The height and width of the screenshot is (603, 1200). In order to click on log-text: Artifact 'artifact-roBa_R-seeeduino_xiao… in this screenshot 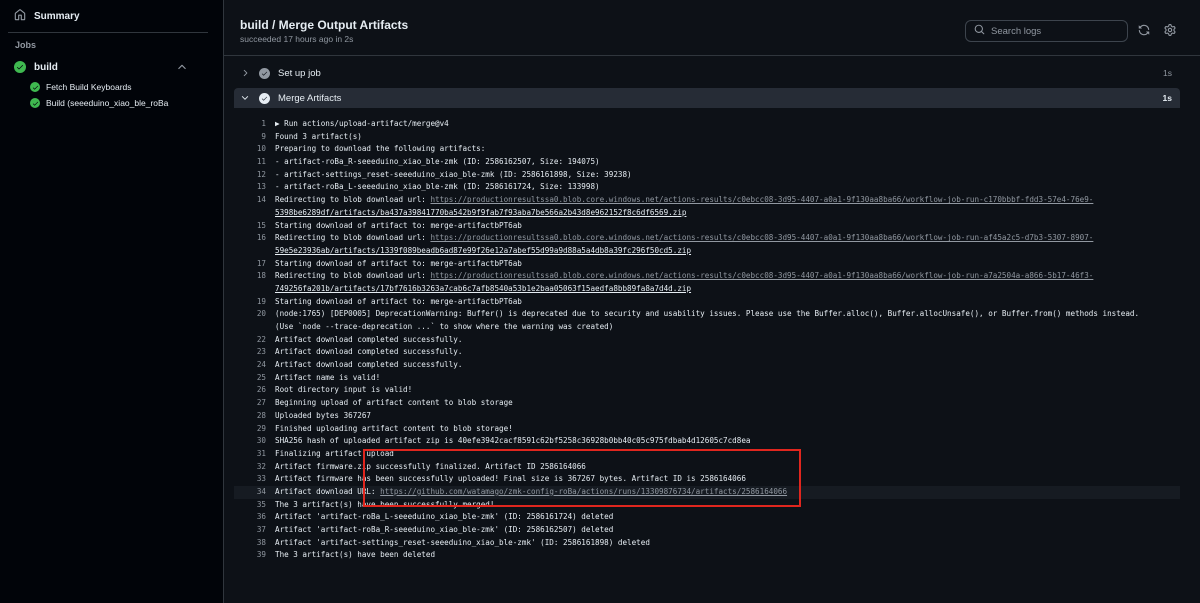, I will do `click(439, 530)`.